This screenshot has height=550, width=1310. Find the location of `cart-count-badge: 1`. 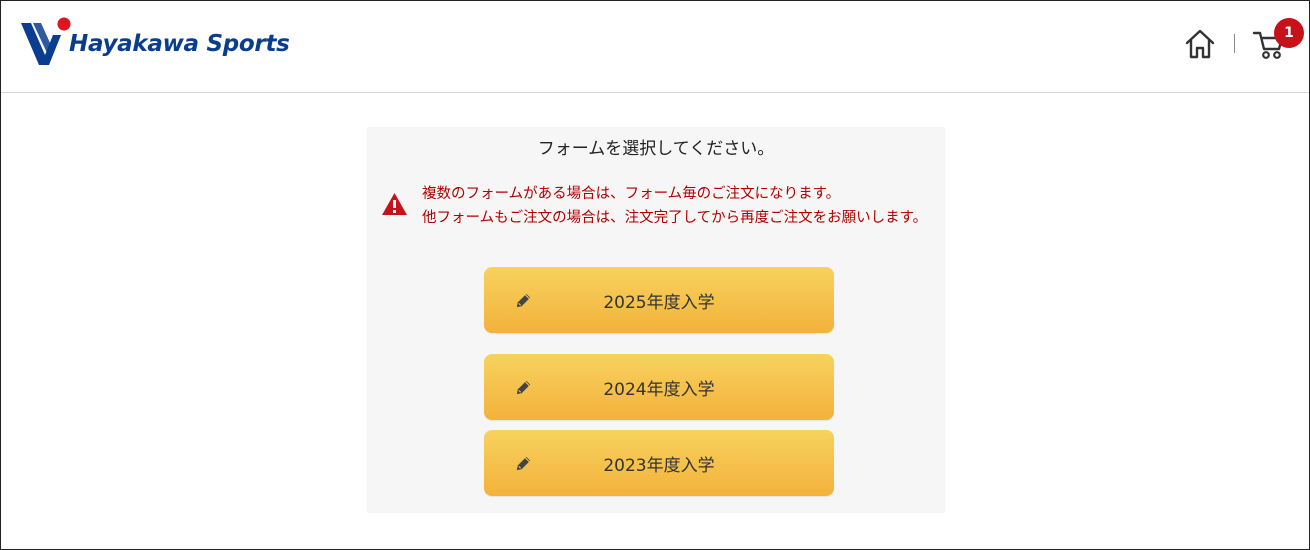

cart-count-badge: 1 is located at coordinates (1289, 33).